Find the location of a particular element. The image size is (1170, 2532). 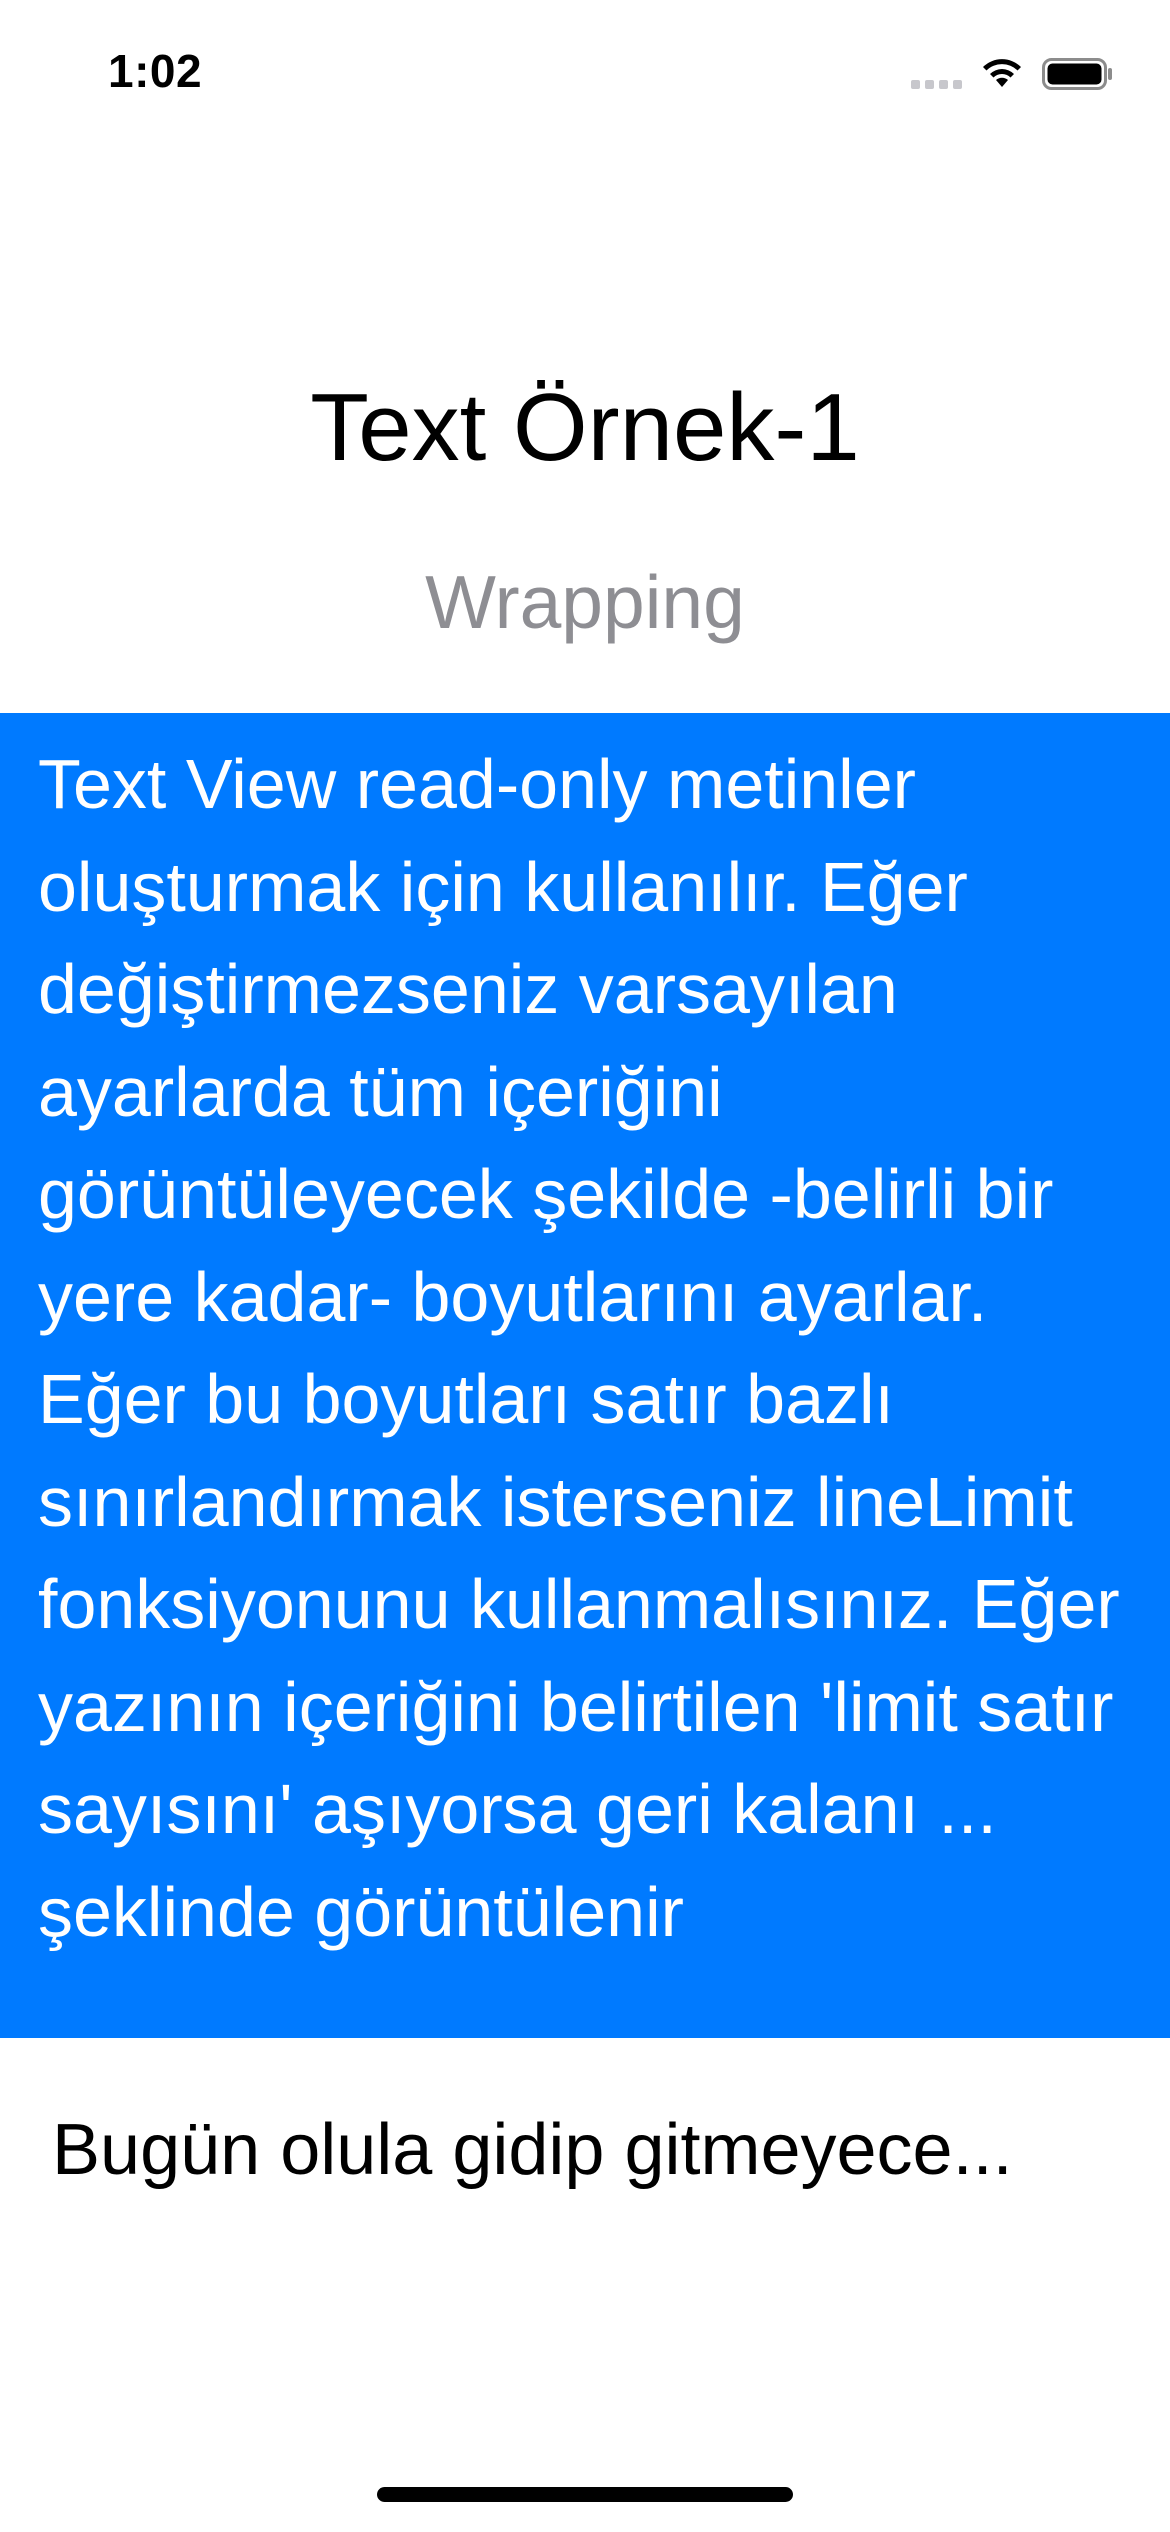

home-indicator is located at coordinates (585, 2494).